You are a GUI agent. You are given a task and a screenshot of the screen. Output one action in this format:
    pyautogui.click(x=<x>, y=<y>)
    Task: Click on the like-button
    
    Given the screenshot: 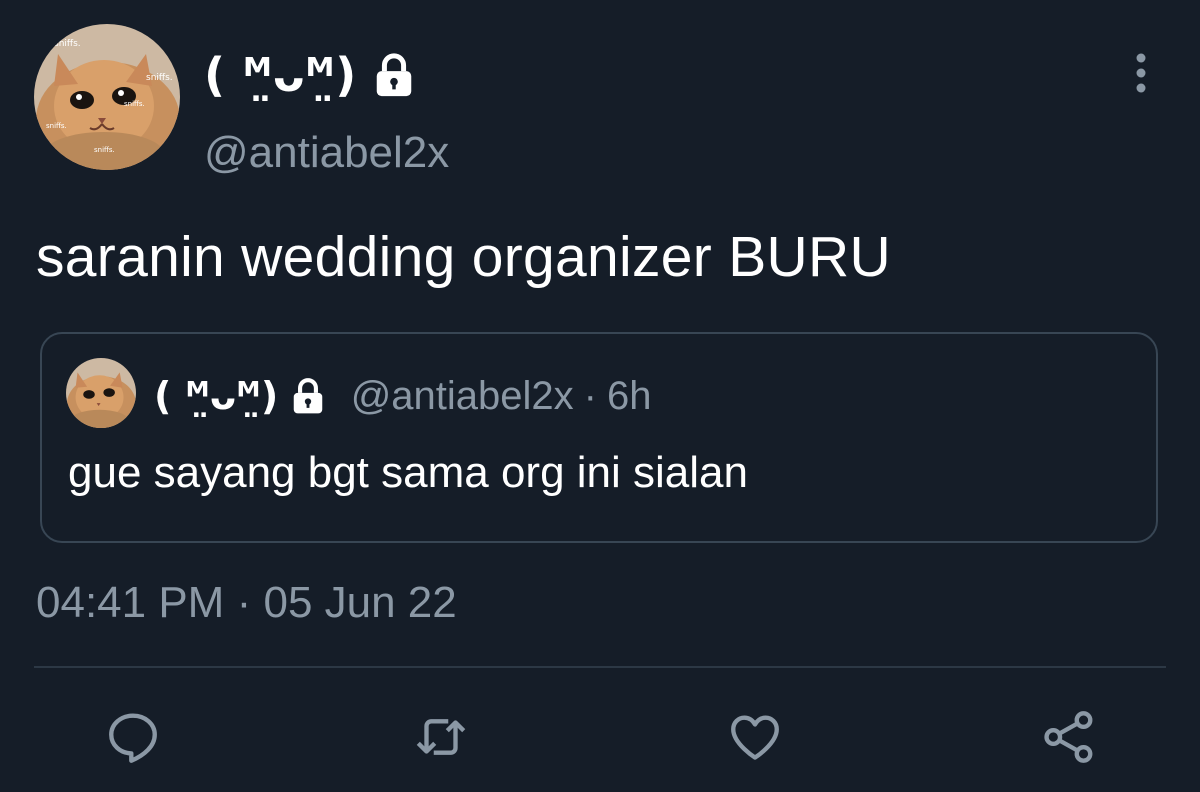 What is the action you would take?
    pyautogui.click(x=755, y=737)
    